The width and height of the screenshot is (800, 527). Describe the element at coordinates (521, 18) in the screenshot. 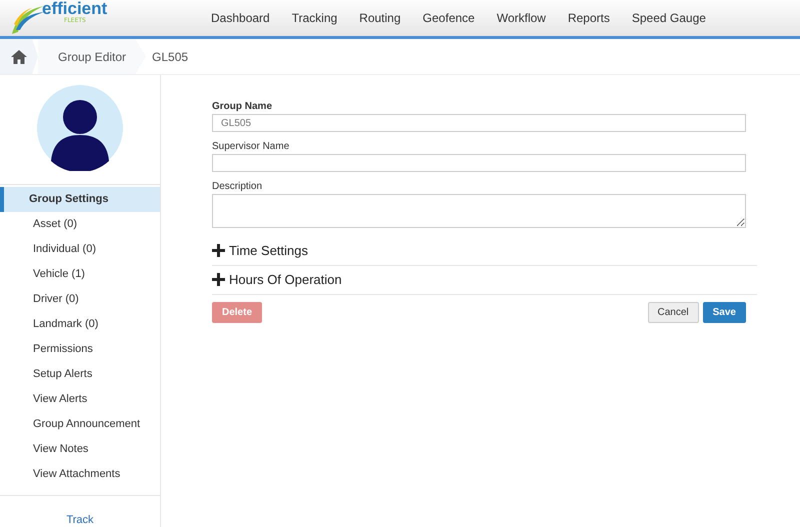

I see `nav-link: Workflow` at that location.